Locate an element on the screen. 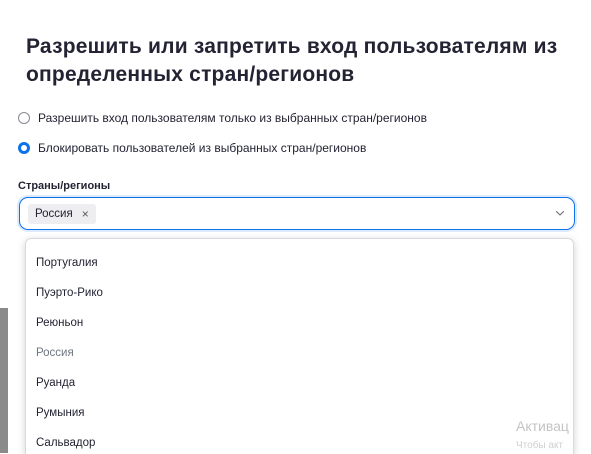 This screenshot has height=454, width=591. dropdown-option: Руанда is located at coordinates (55, 383).